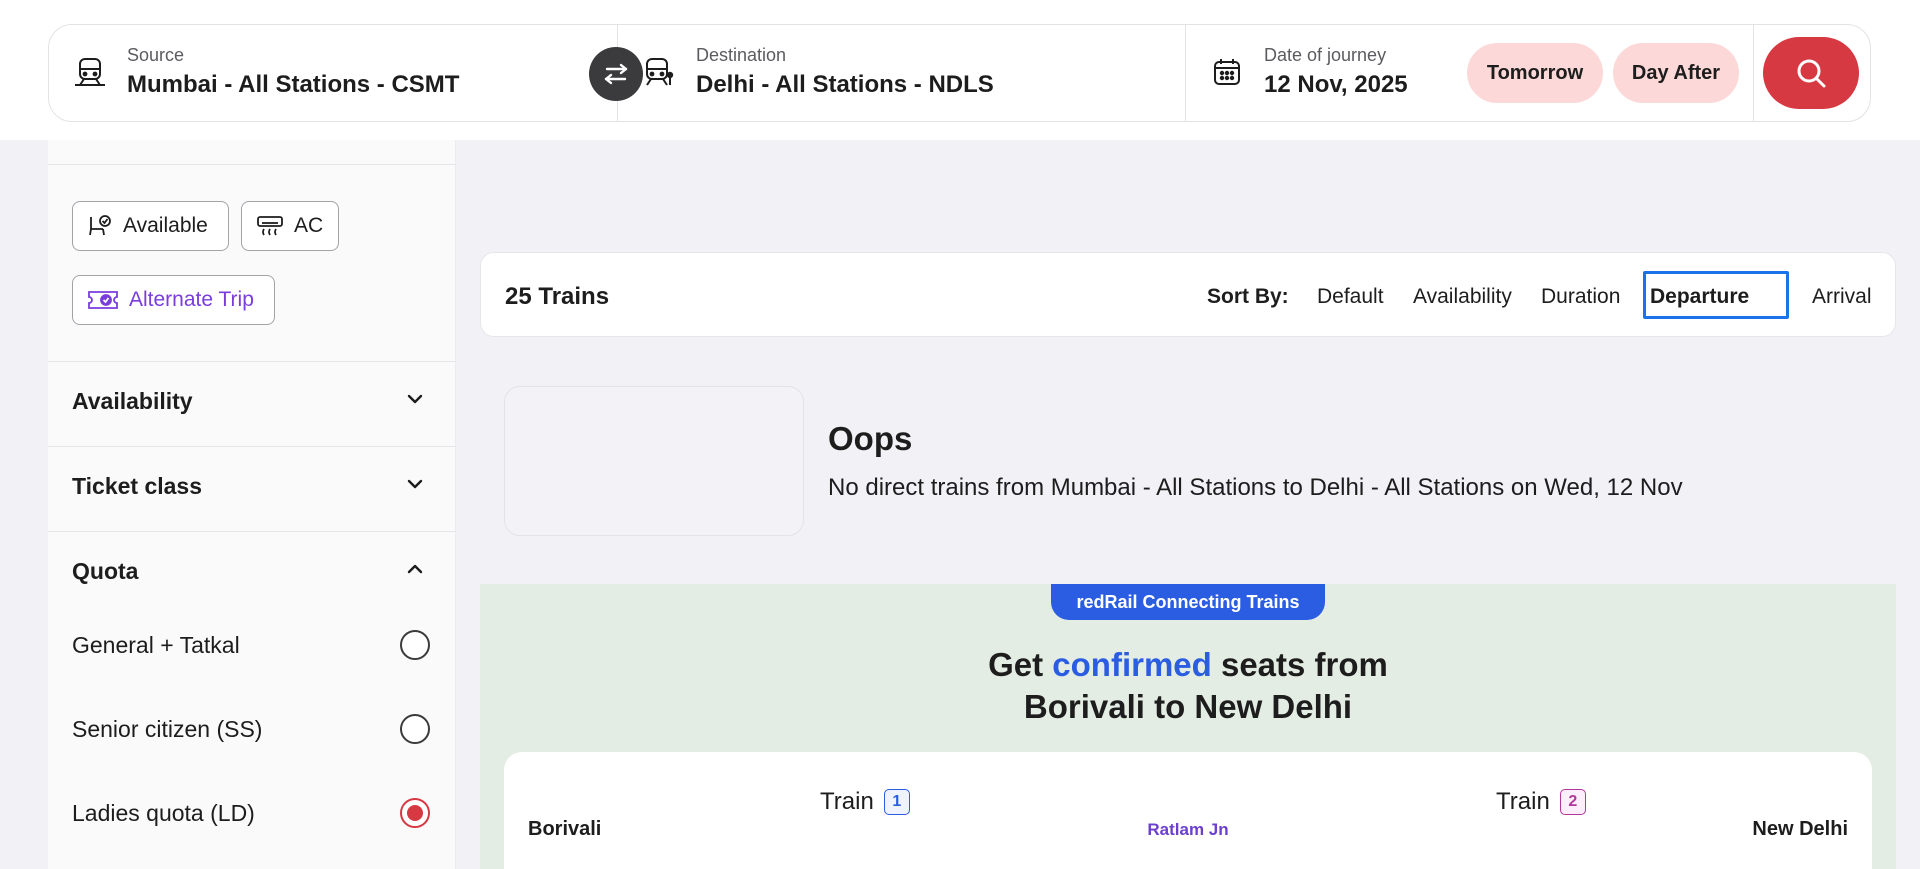 This screenshot has width=1920, height=869. What do you see at coordinates (896, 802) in the screenshot?
I see `train-number-badge: 1` at bounding box center [896, 802].